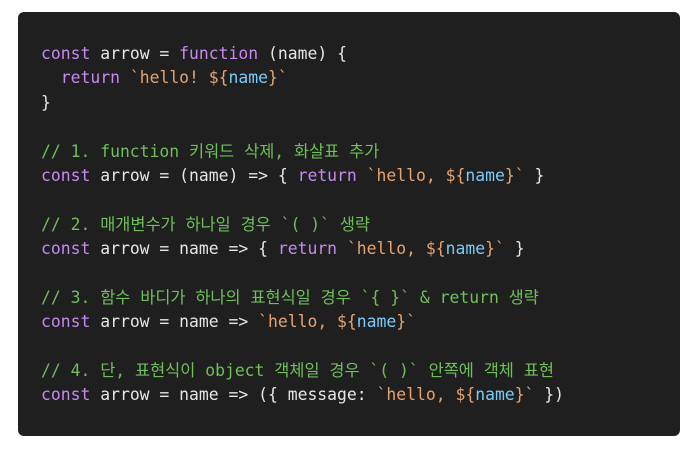  What do you see at coordinates (179, 78) in the screenshot?
I see `code-token: `hello! ${` at bounding box center [179, 78].